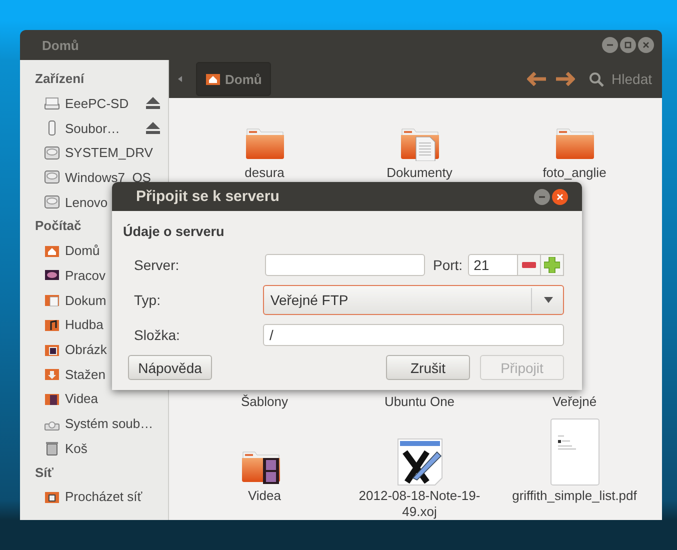 The image size is (677, 550). Describe the element at coordinates (147, 300) in the screenshot. I see `field-label: Typ:` at that location.